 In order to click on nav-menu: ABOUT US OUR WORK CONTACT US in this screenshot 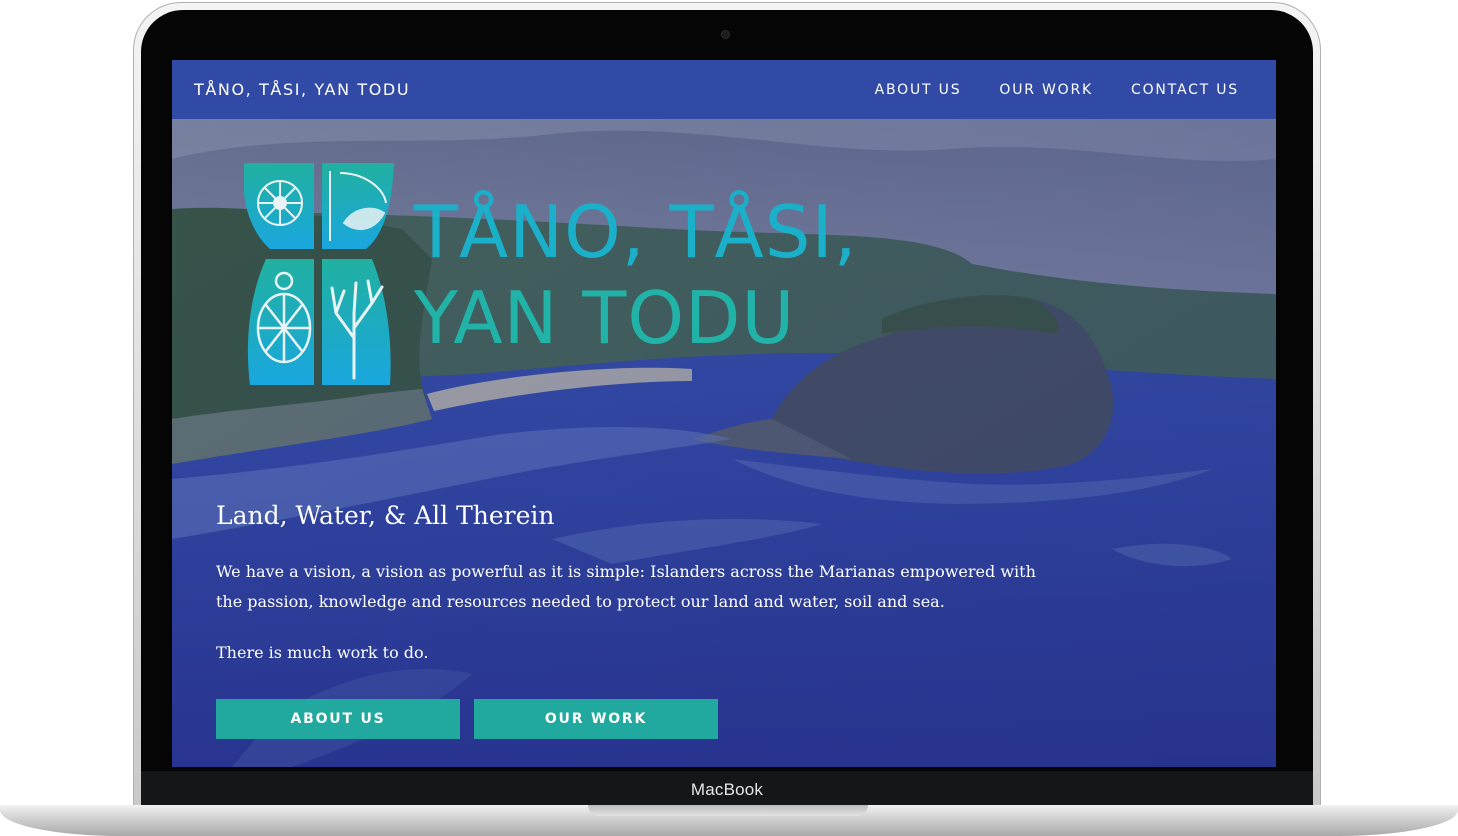, I will do `click(1038, 90)`.